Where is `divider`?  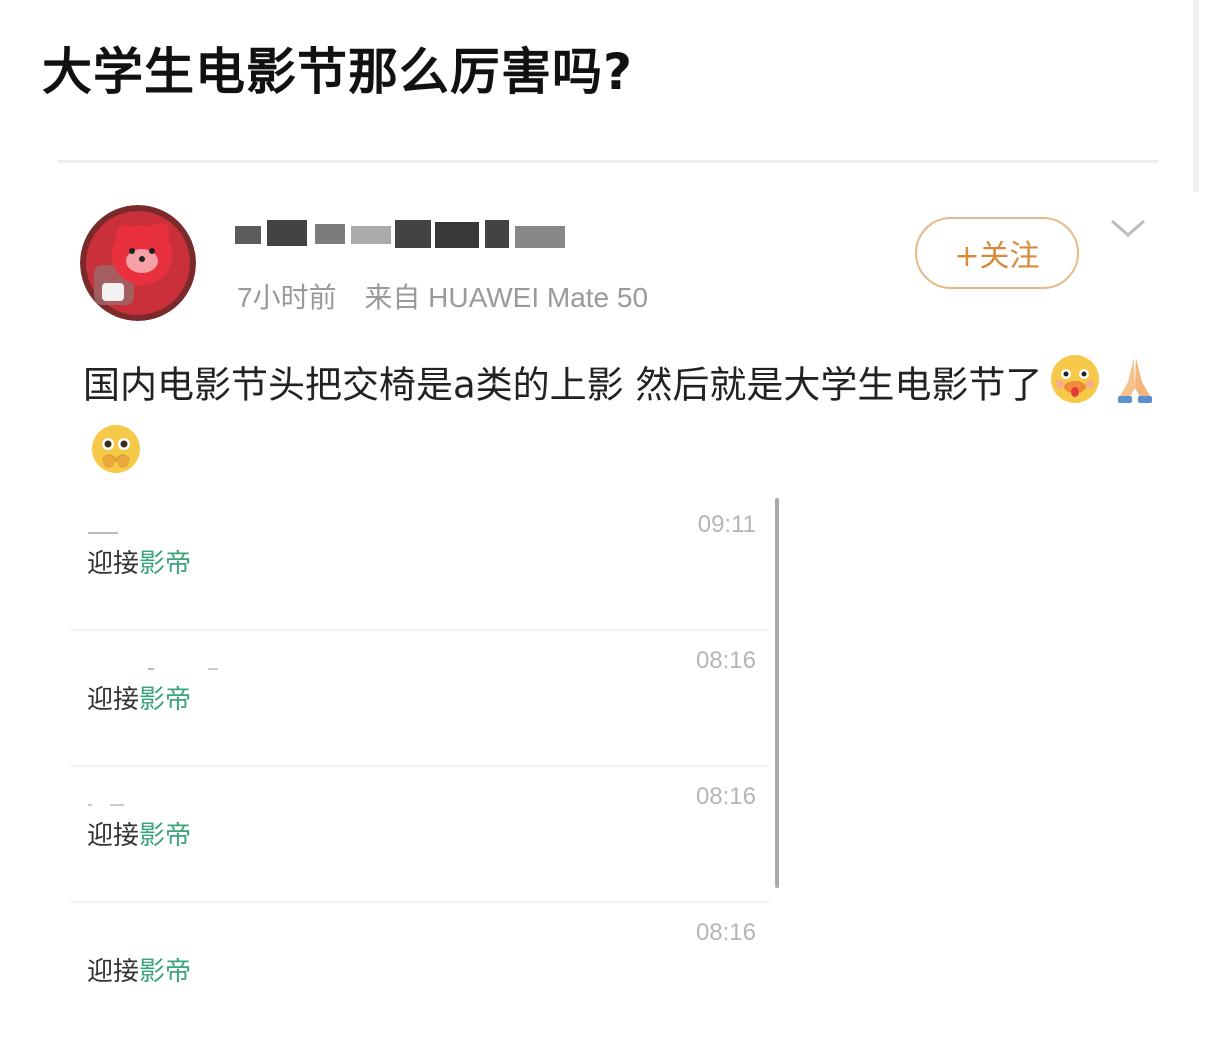 divider is located at coordinates (608, 161).